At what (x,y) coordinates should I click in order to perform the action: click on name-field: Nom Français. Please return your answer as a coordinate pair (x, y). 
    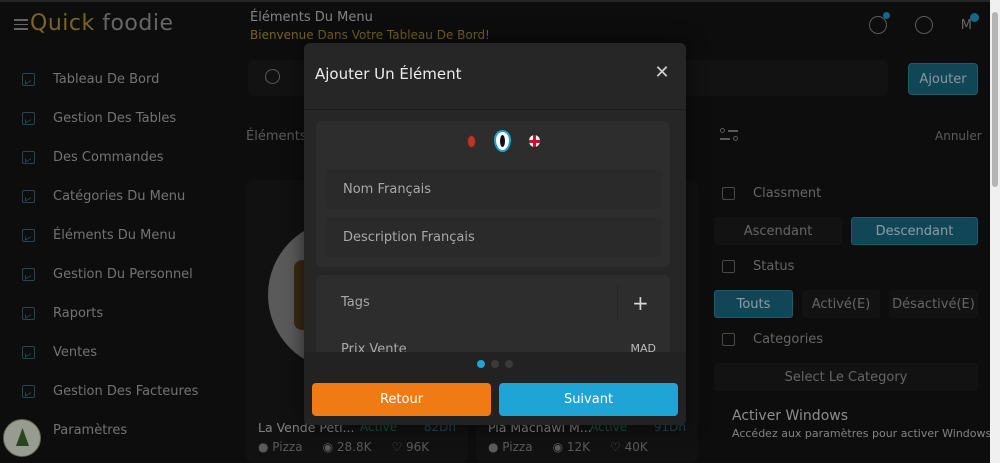
    Looking at the image, I should click on (494, 189).